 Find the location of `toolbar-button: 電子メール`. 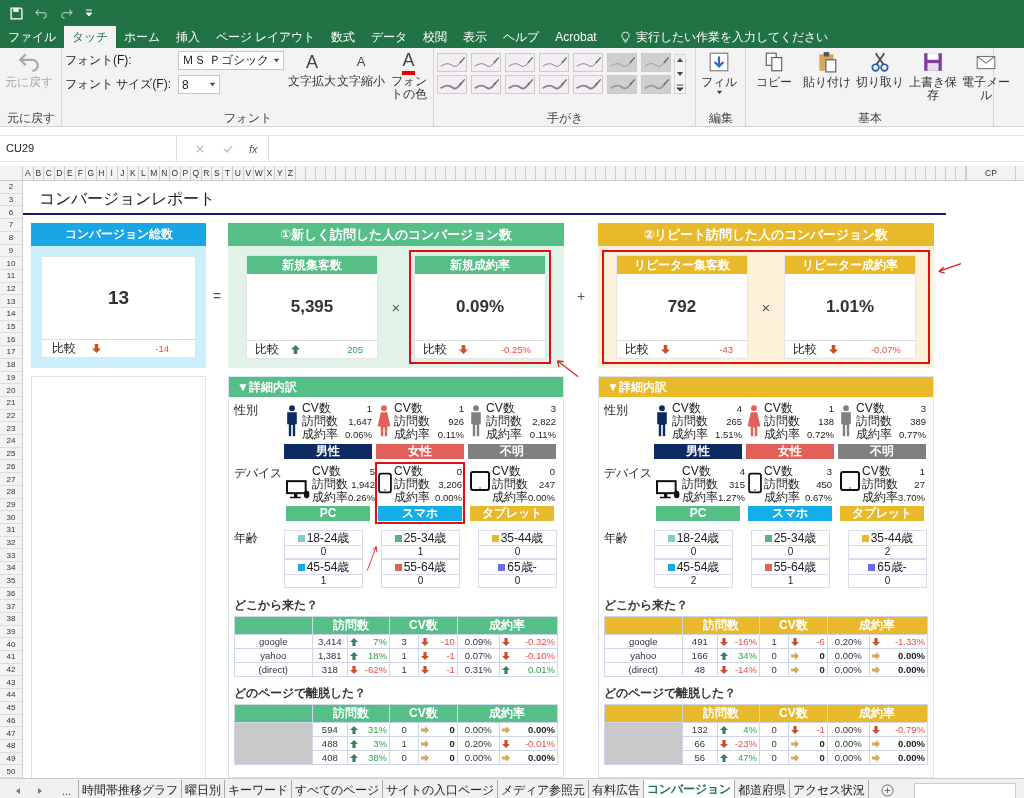

toolbar-button: 電子メール is located at coordinates (986, 76).